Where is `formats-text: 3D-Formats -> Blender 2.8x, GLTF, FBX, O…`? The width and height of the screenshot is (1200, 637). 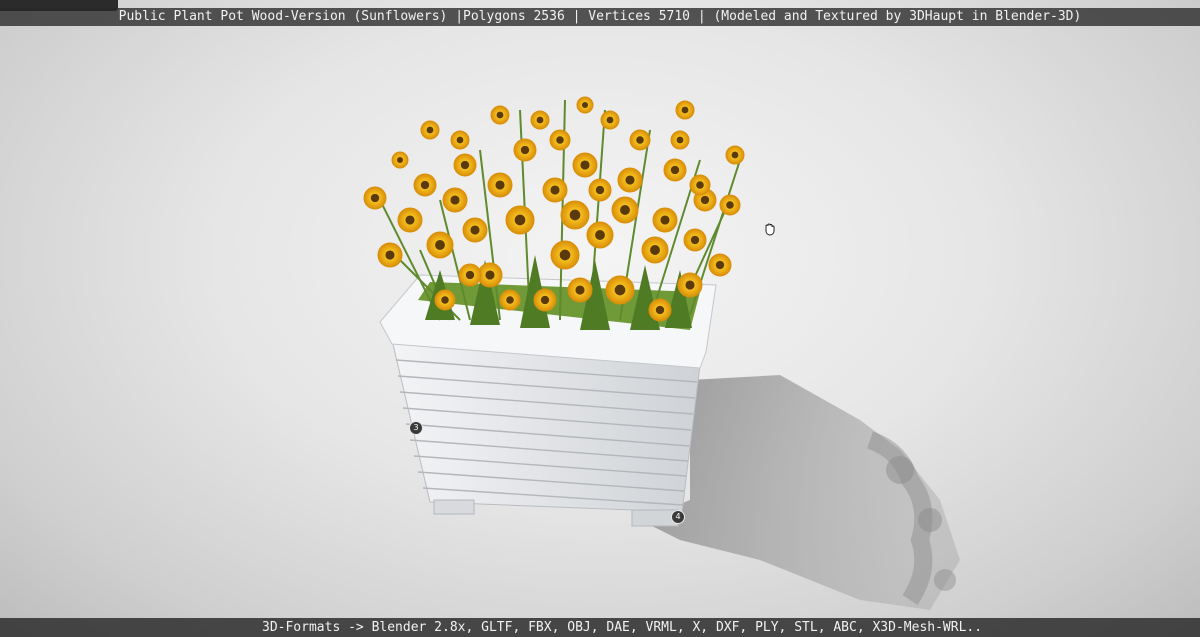
formats-text: 3D-Formats -> Blender 2.8x, GLTF, FBX, O… is located at coordinates (622, 627).